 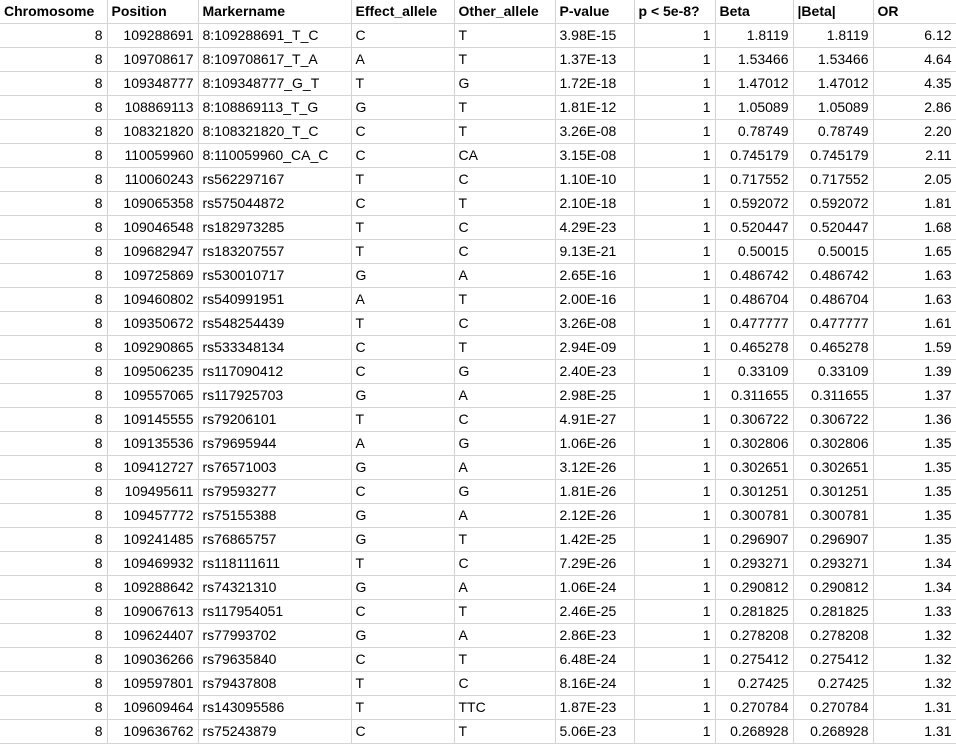 I want to click on cell-markername: rs79206101, so click(x=275, y=419).